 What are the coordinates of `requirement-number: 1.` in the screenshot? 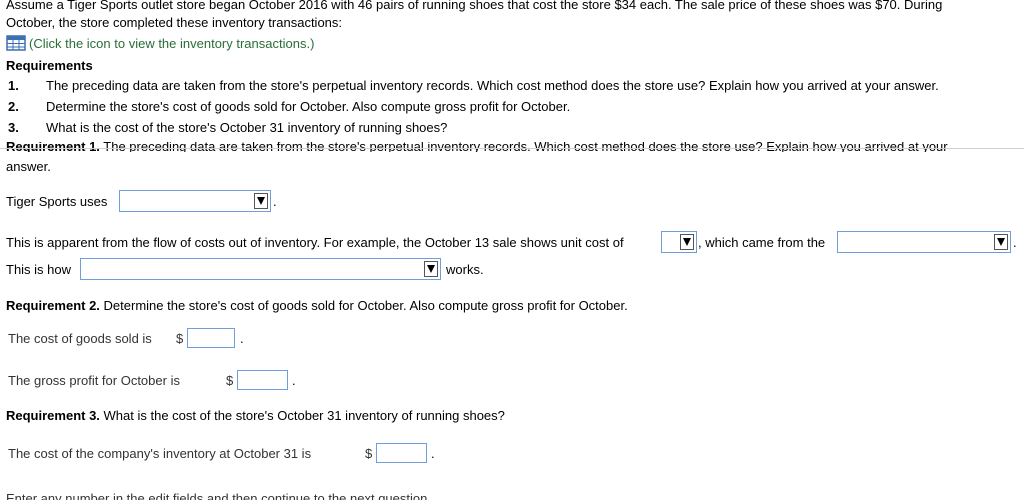 It's located at (13, 85).